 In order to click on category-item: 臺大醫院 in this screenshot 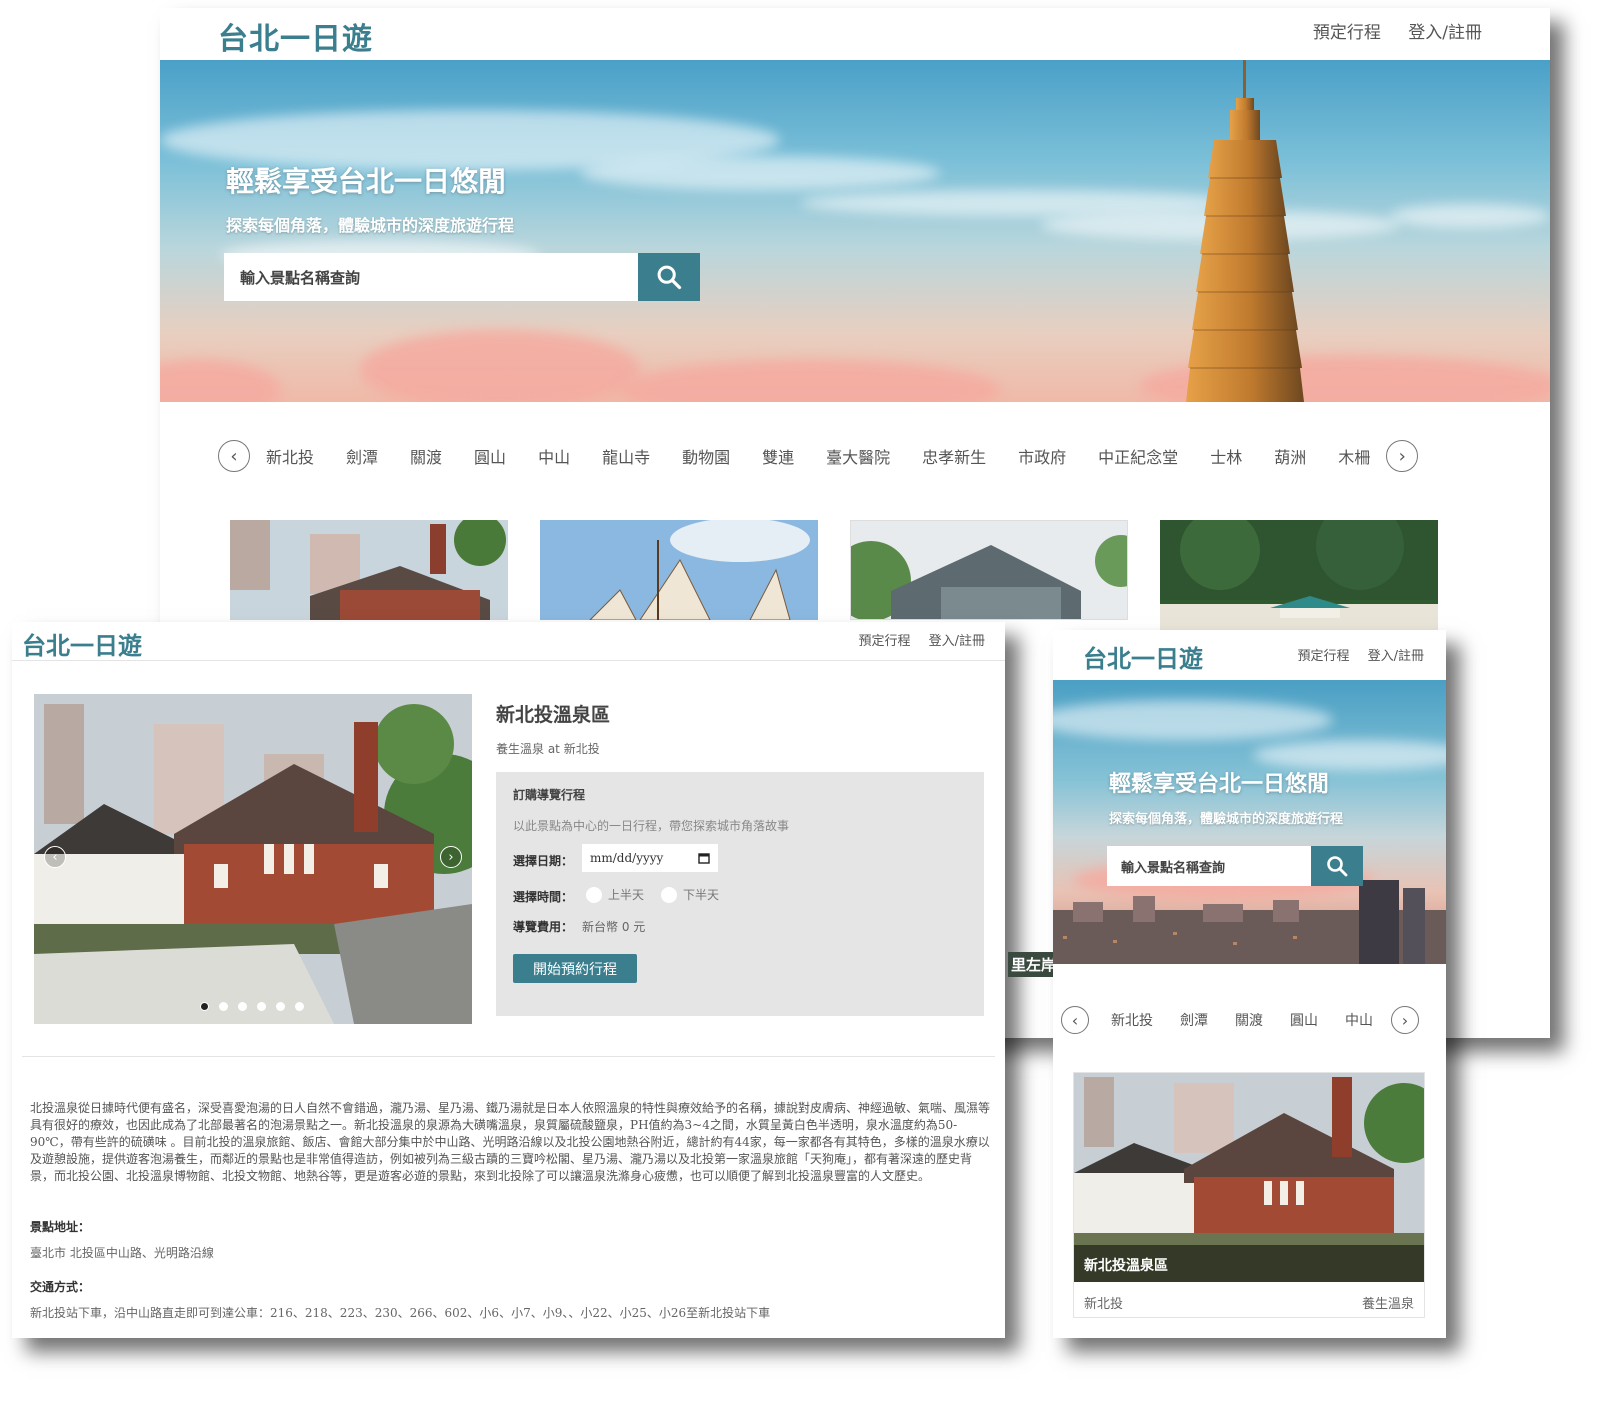, I will do `click(858, 456)`.